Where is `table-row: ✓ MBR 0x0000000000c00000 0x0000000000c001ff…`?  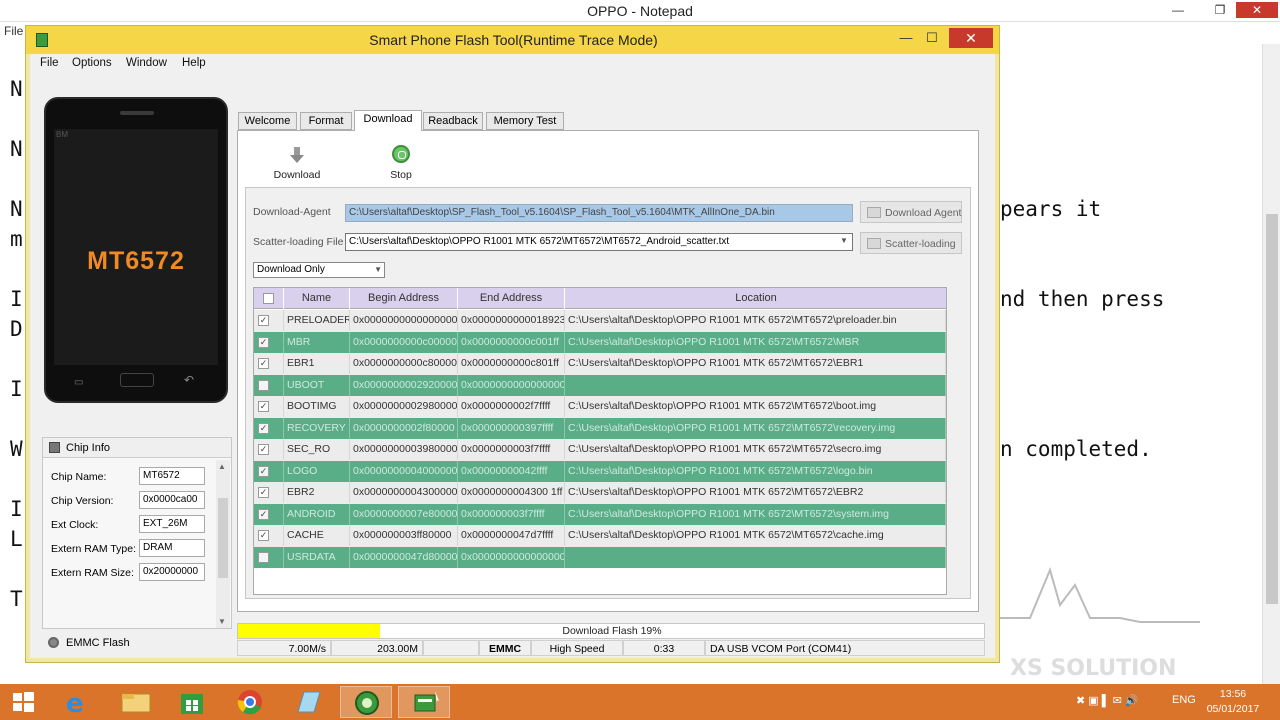 table-row: ✓ MBR 0x0000000000c00000 0x0000000000c001ff… is located at coordinates (600, 342).